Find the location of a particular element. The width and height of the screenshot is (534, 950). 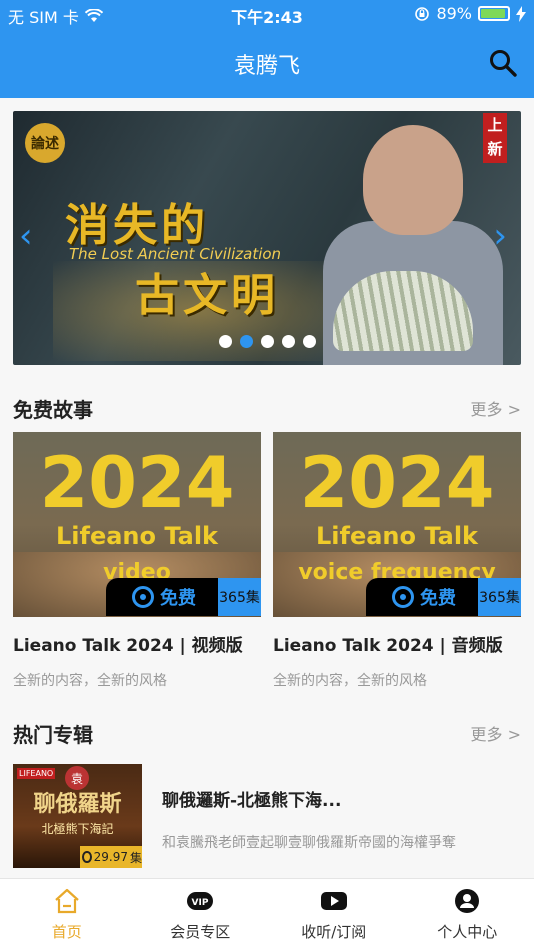

svg-text: VIP is located at coordinates (200, 903).